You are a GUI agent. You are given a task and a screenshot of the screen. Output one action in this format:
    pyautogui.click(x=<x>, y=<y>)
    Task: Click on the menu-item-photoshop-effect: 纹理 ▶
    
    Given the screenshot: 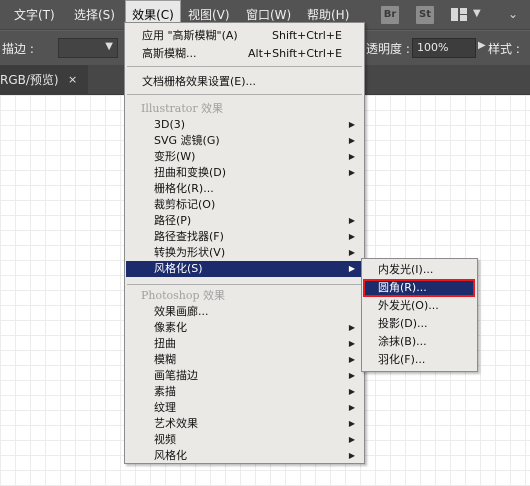 What is the action you would take?
    pyautogui.click(x=244, y=408)
    